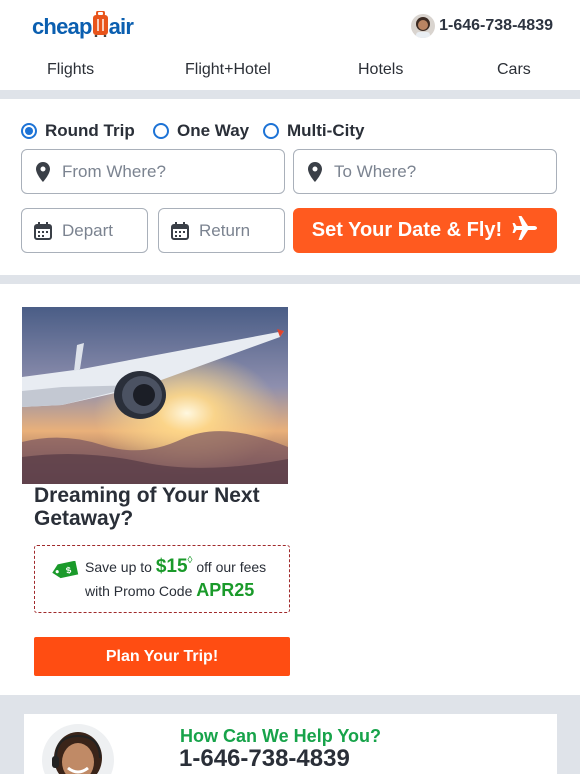 The height and width of the screenshot is (774, 580). What do you see at coordinates (407, 230) in the screenshot?
I see `cta-label: Set Your Date & Fly!` at bounding box center [407, 230].